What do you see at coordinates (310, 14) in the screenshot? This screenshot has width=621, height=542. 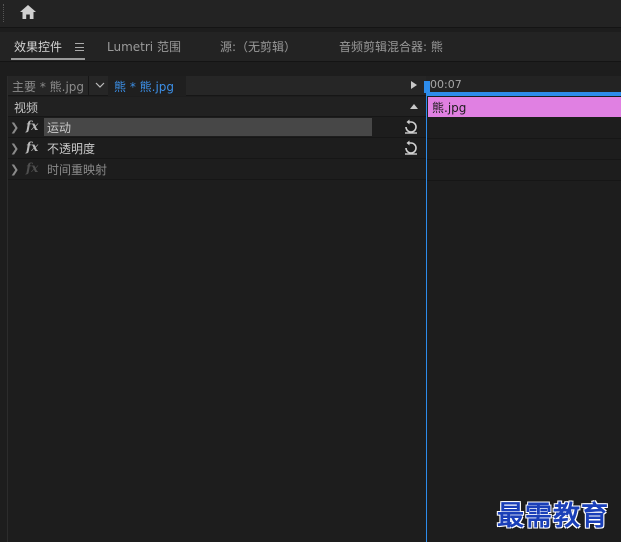 I see `title-bar` at bounding box center [310, 14].